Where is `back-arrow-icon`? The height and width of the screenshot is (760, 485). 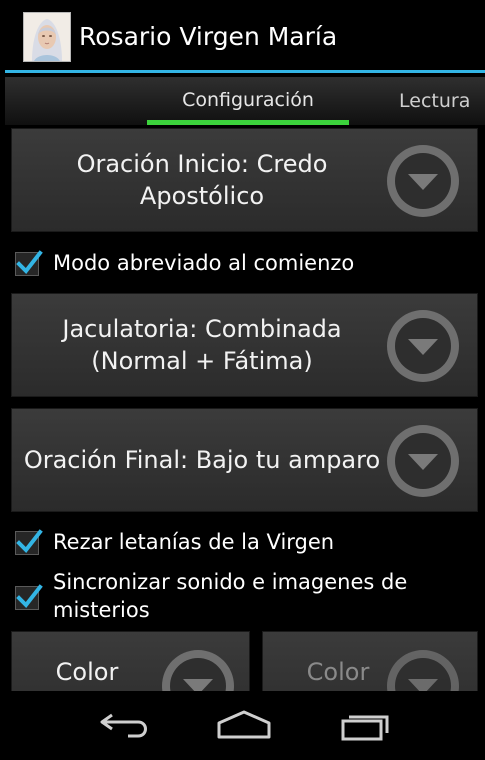 back-arrow-icon is located at coordinates (127, 723).